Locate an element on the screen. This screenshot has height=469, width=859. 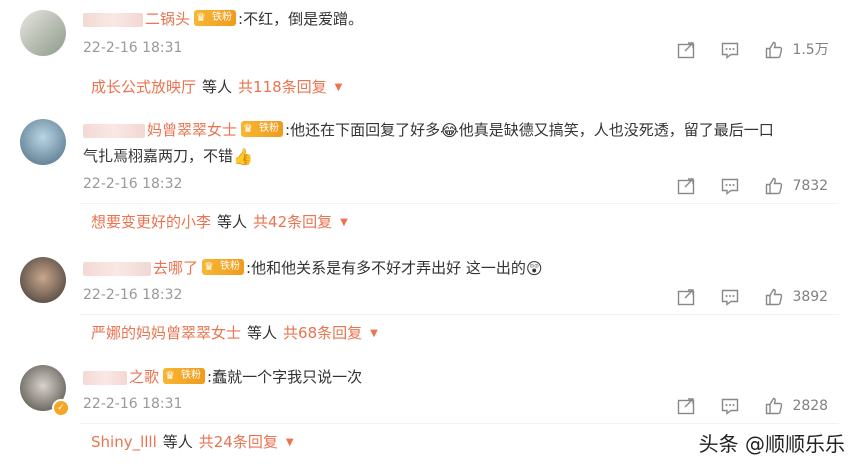
like-button: 7832 is located at coordinates (796, 186).